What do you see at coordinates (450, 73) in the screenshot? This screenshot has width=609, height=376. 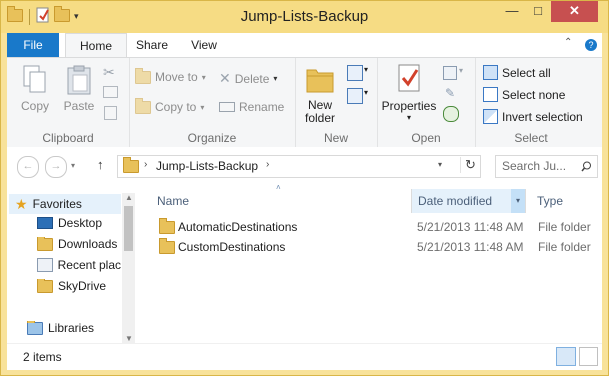 I see `open-icon` at bounding box center [450, 73].